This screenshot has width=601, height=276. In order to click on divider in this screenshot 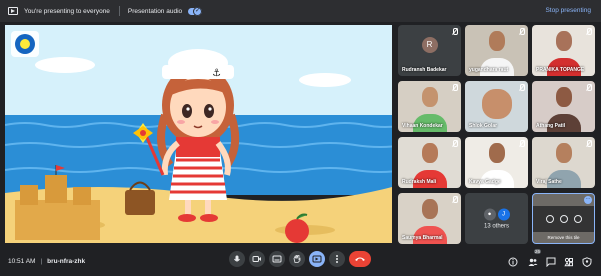, I will do `click(119, 11)`.